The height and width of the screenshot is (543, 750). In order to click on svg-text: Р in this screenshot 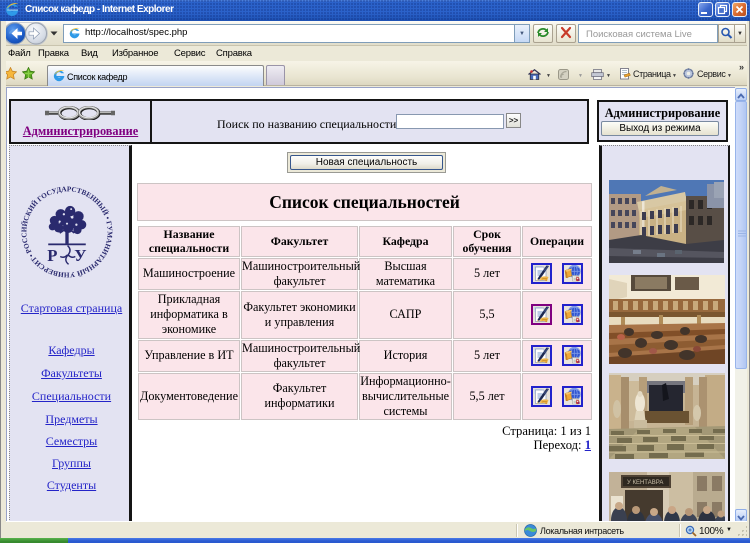, I will do `click(52, 255)`.